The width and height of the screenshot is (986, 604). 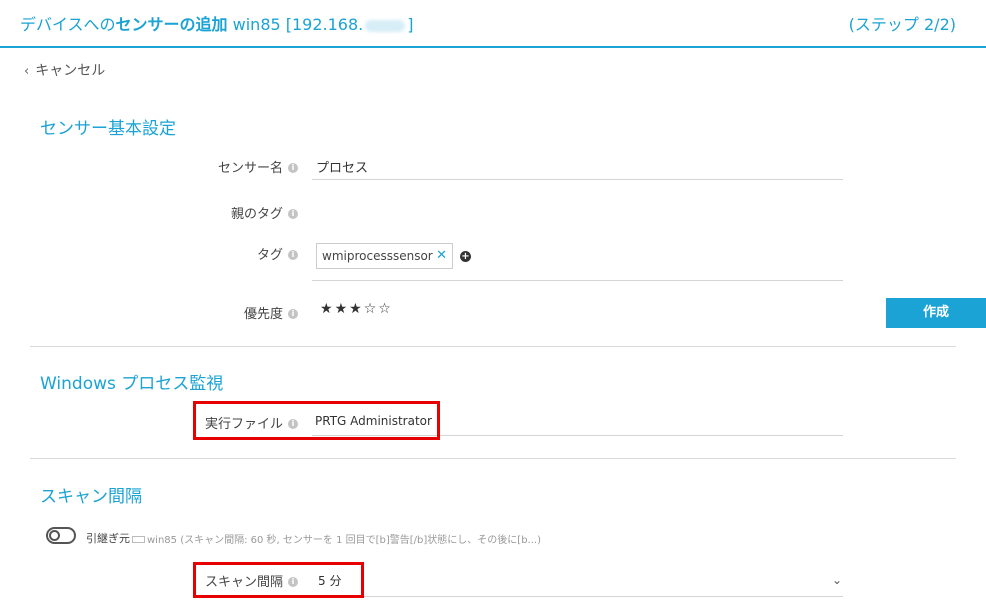 I want to click on highlight-box-executable, so click(x=316, y=420).